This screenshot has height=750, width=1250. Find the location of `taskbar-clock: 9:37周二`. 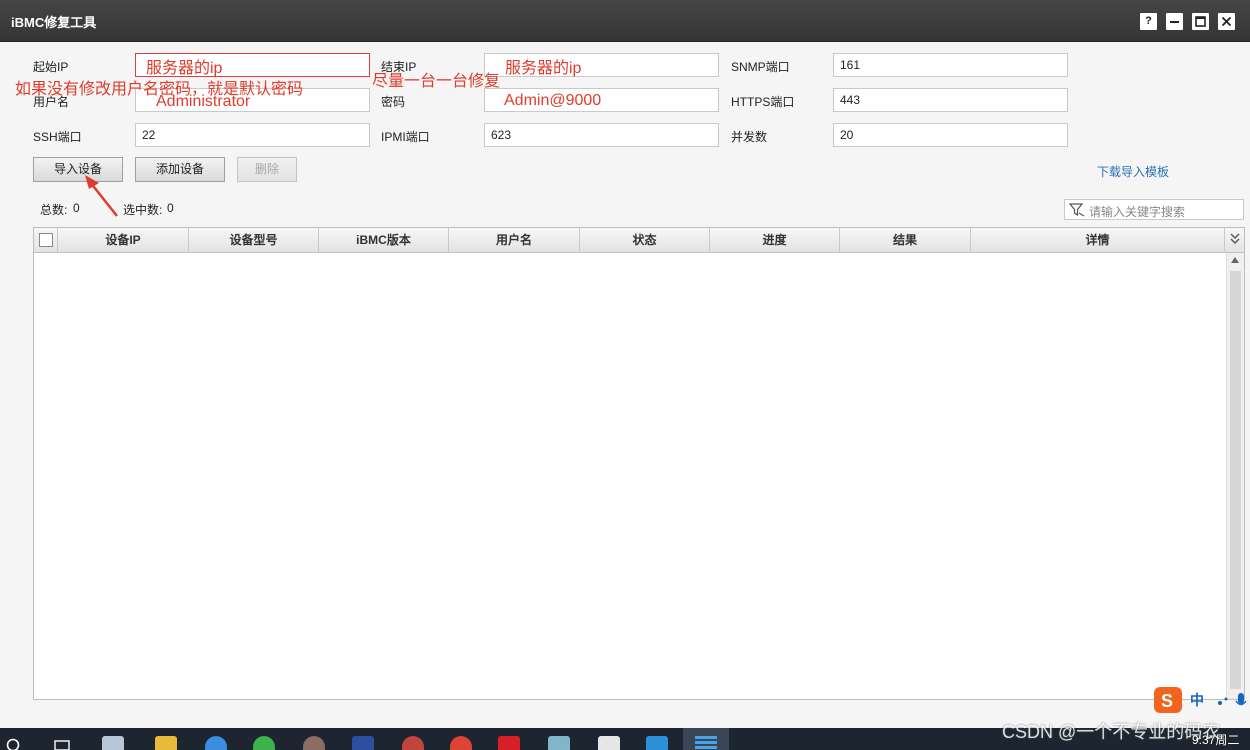

taskbar-clock: 9:37周二 is located at coordinates (1215, 739).